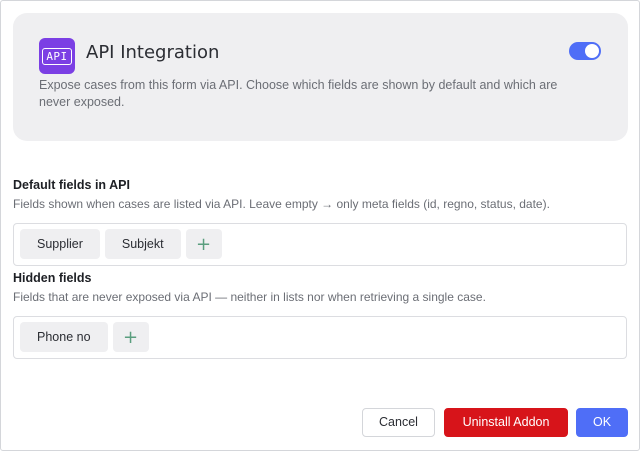  What do you see at coordinates (320, 244) in the screenshot?
I see `default-fields-box: Supplier Subjekt +` at bounding box center [320, 244].